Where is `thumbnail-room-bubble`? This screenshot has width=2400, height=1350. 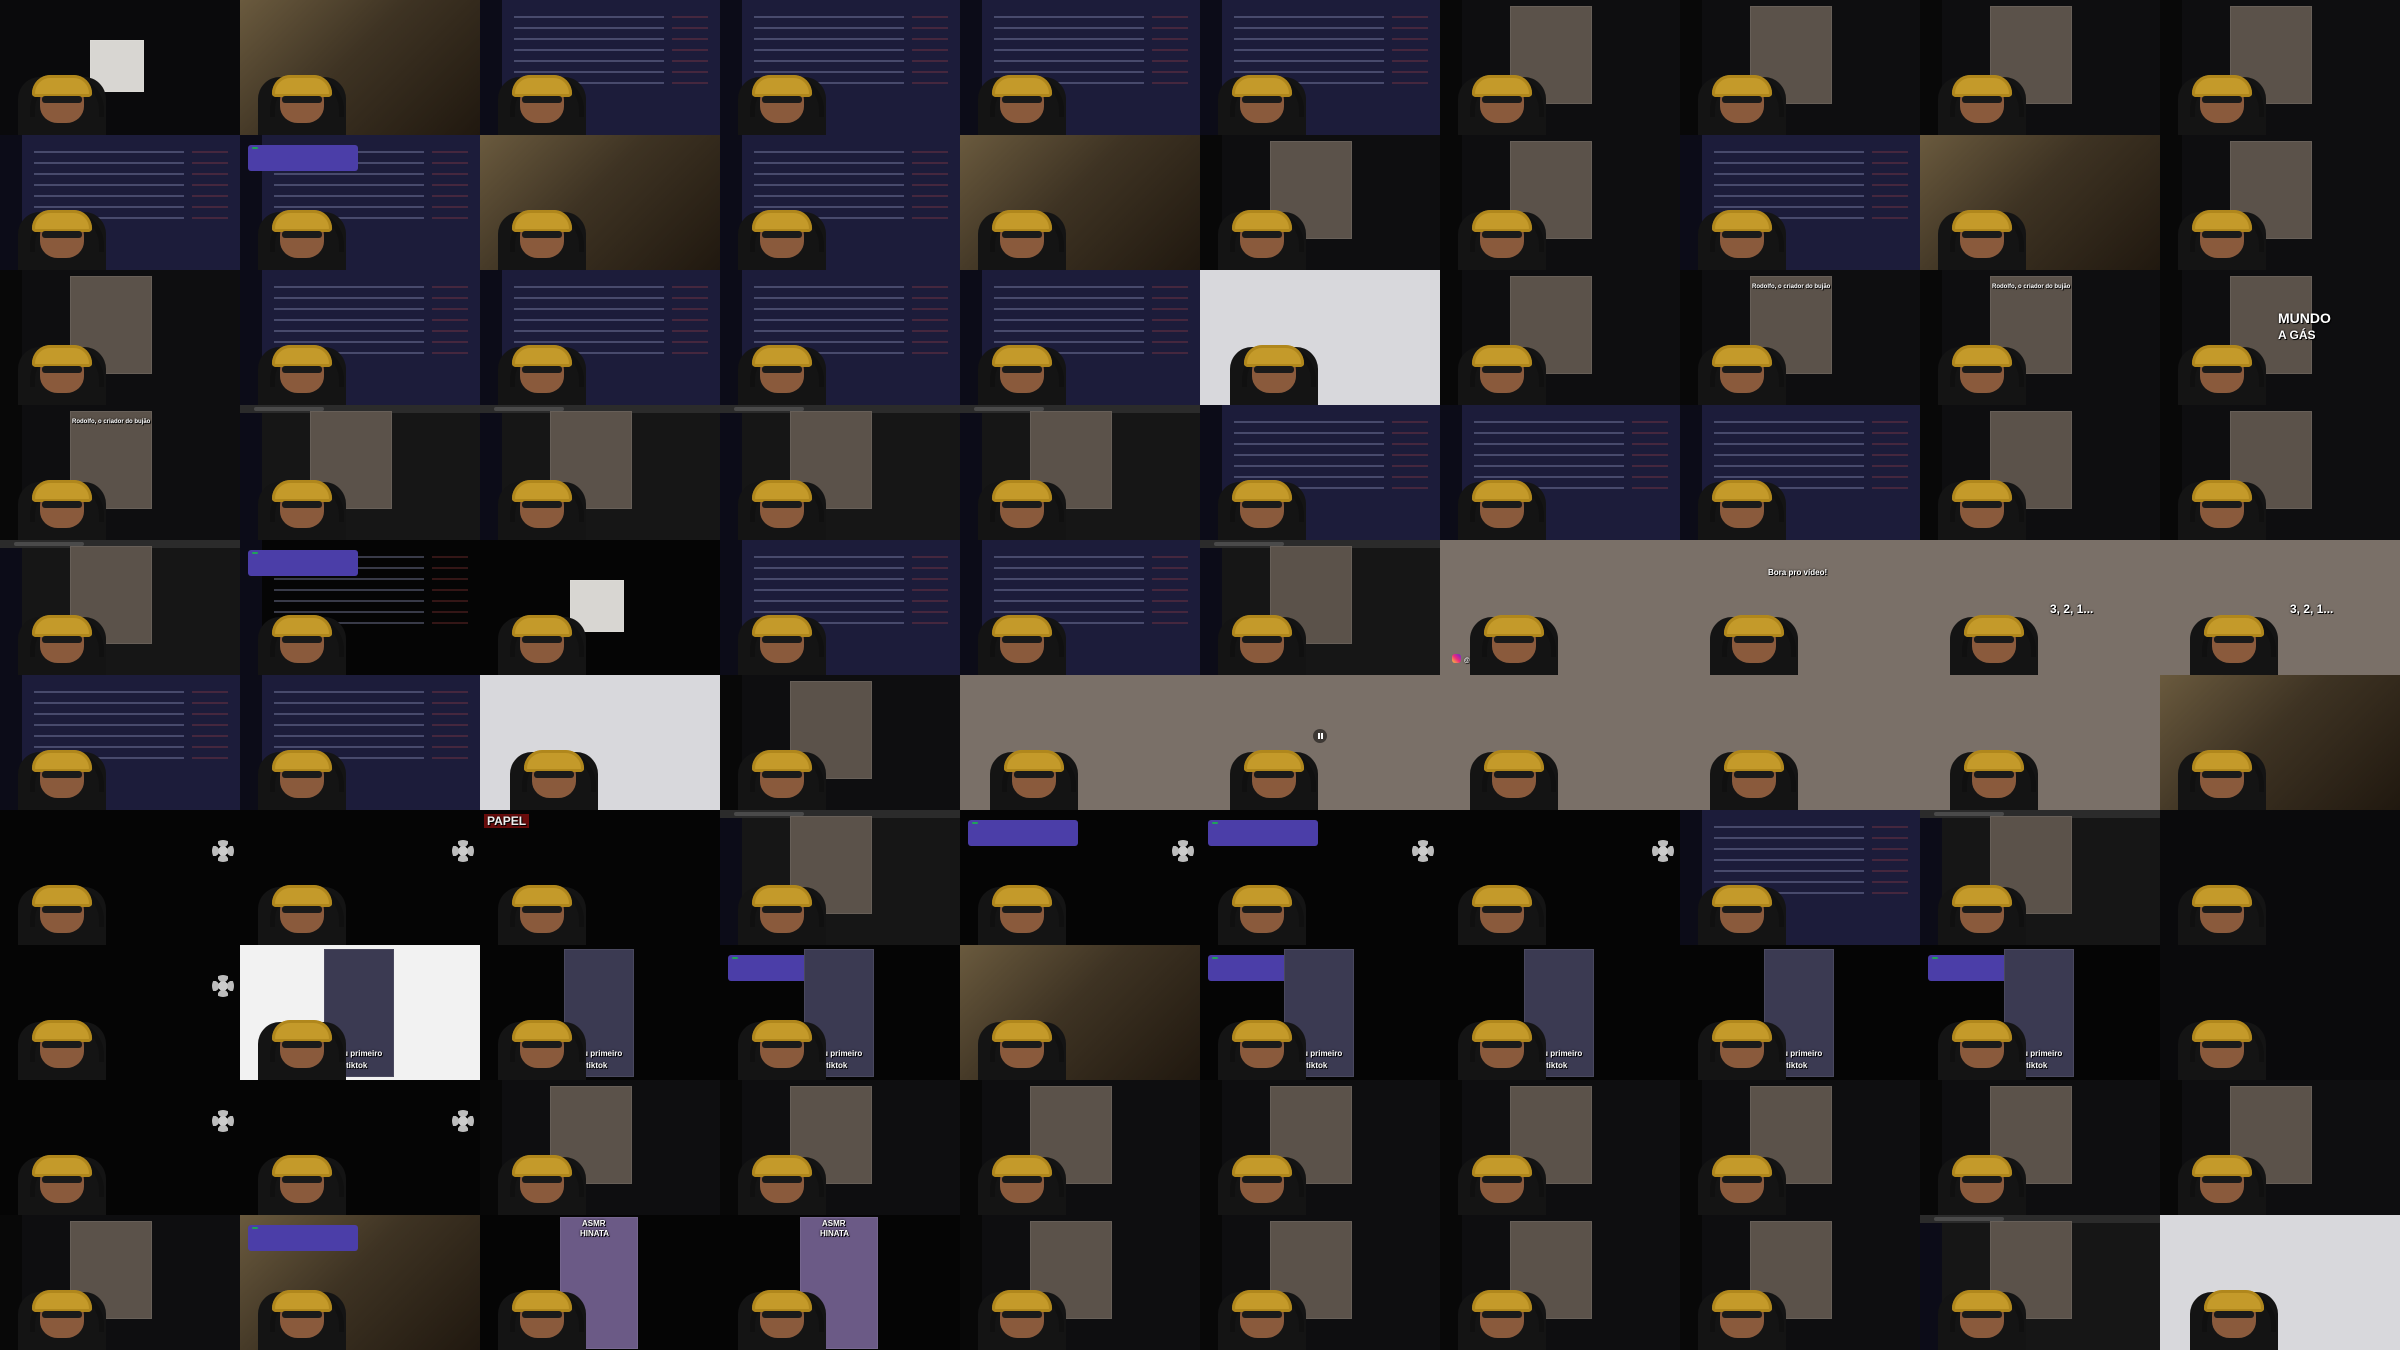
thumbnail-room-bubble is located at coordinates (360, 1282).